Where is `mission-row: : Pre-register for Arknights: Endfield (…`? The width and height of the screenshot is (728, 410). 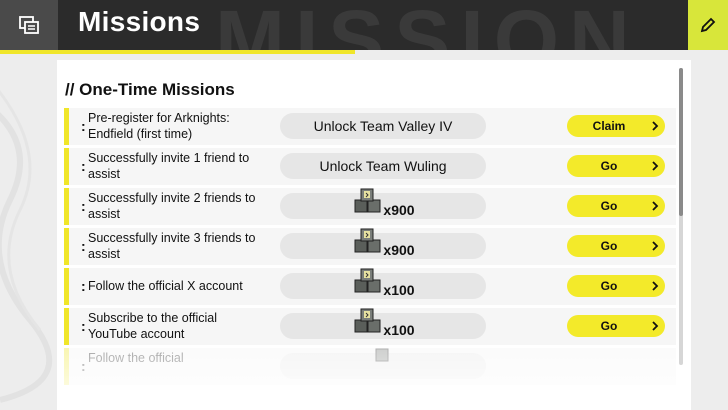
mission-row: : Pre-register for Arknights: Endfield (… is located at coordinates (370, 126).